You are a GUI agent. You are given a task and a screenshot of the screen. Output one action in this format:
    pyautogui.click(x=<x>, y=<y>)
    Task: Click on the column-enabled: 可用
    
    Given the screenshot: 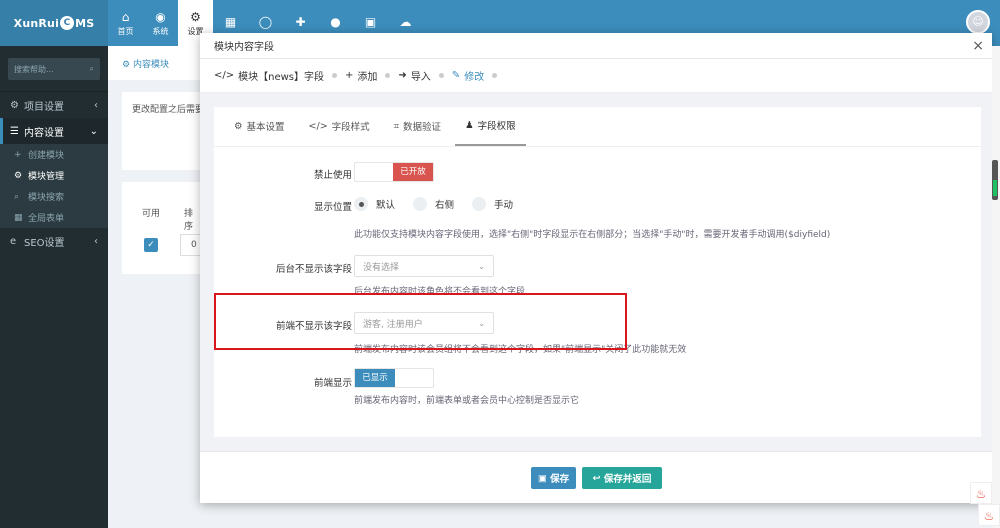 What is the action you would take?
    pyautogui.click(x=151, y=214)
    